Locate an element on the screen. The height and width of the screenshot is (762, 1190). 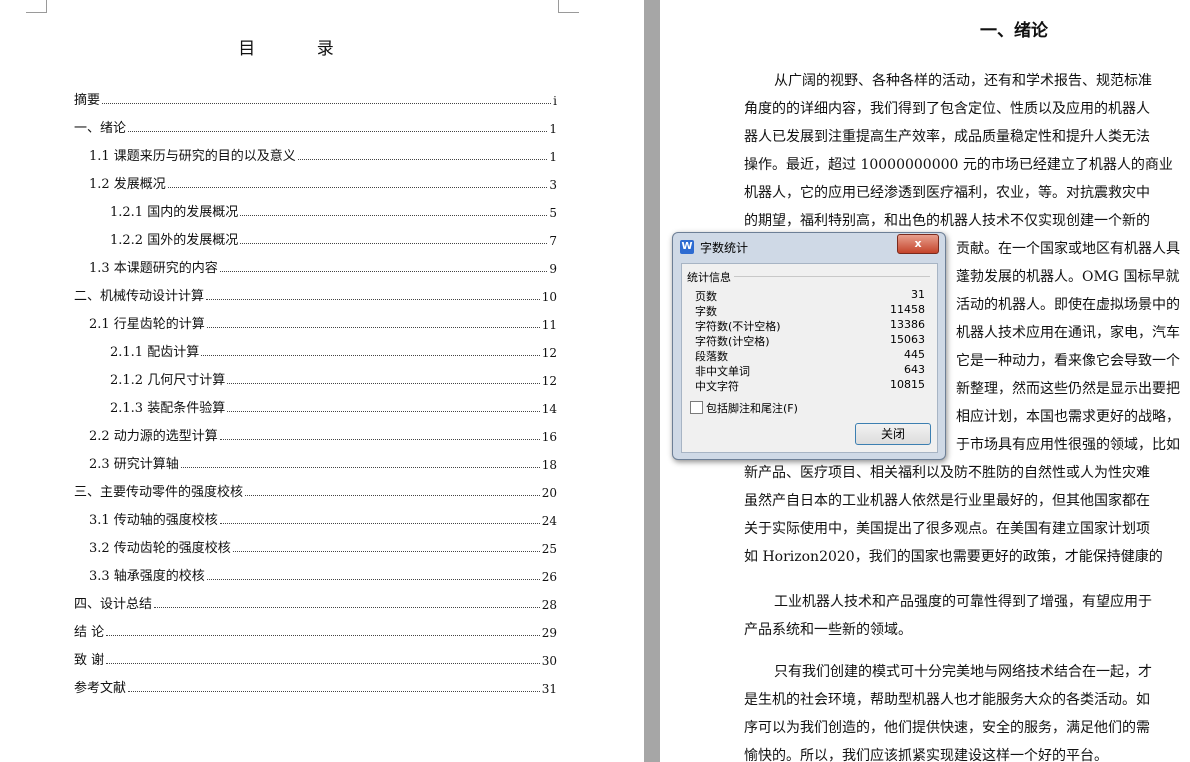
toc-entry-label: 四、设计总结 is located at coordinates (113, 604).